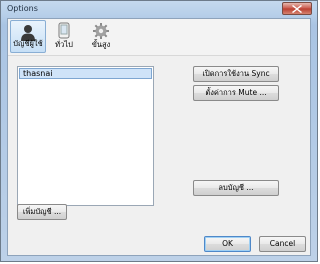 The image size is (320, 264). What do you see at coordinates (85, 73) in the screenshot?
I see `list-item: thasnai` at bounding box center [85, 73].